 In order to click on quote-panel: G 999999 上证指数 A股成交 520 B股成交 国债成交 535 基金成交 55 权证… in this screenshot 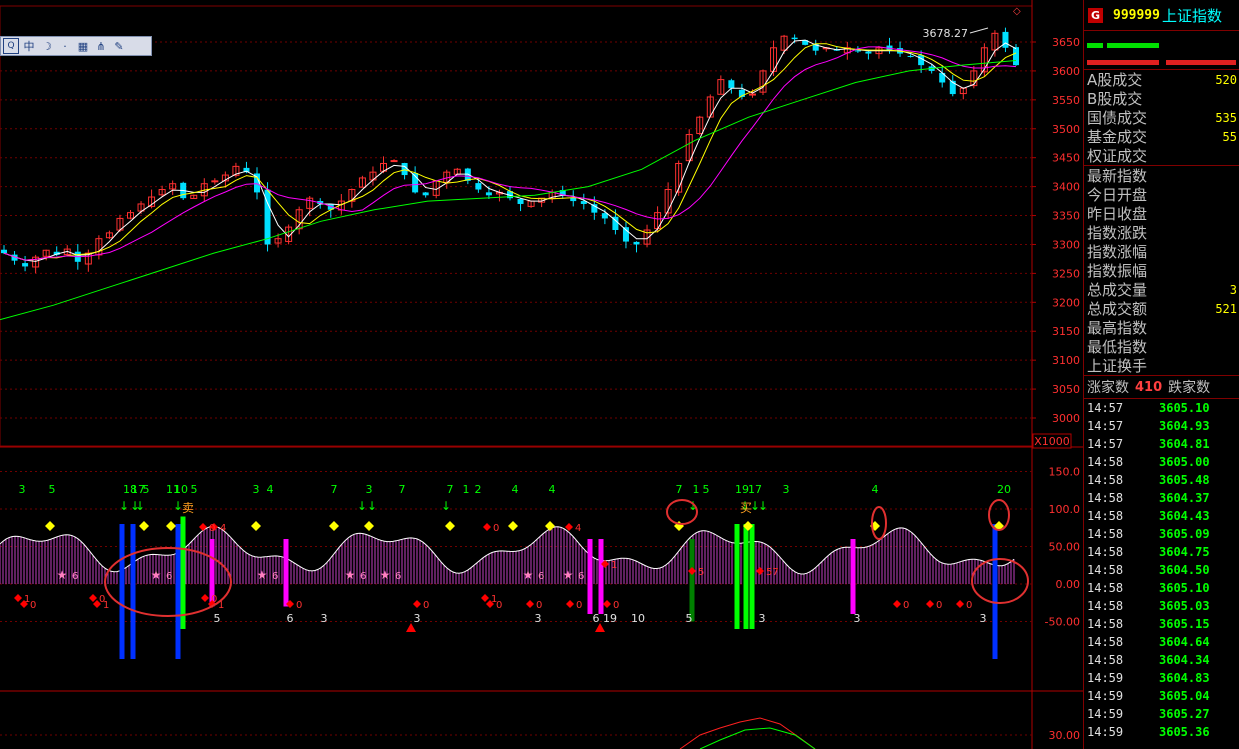, I will do `click(1161, 374)`.